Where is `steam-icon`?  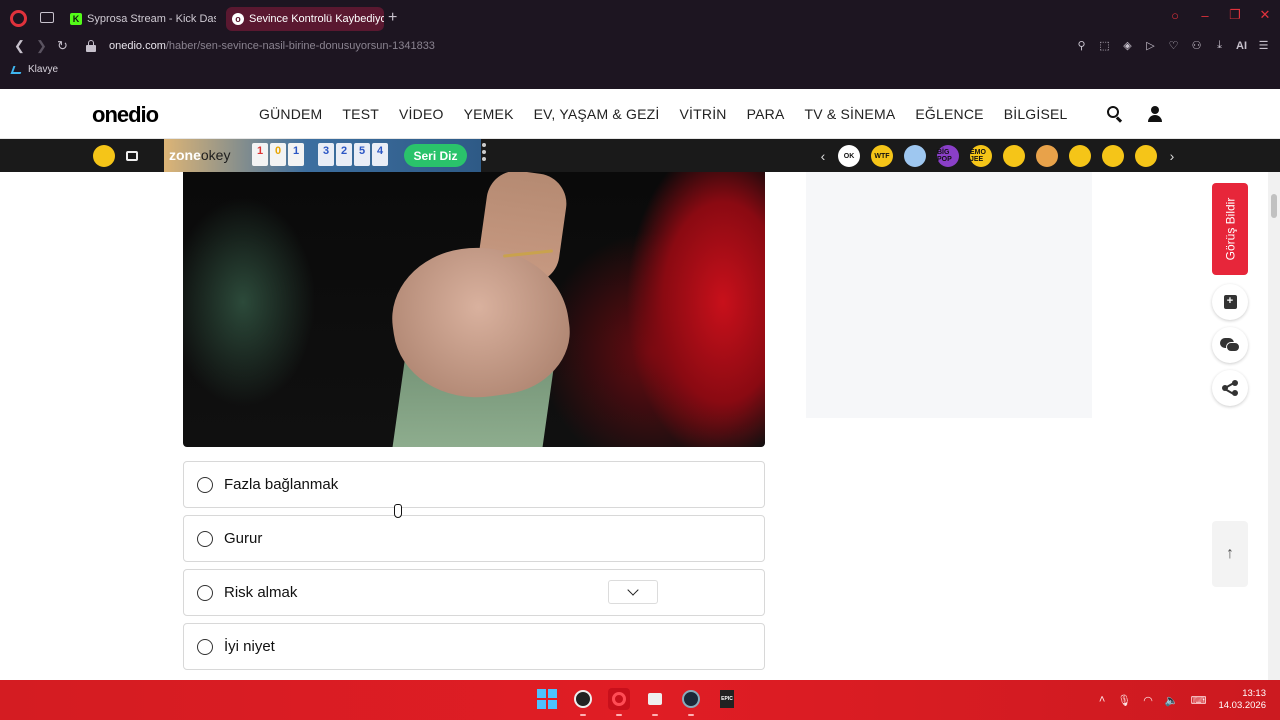
steam-icon is located at coordinates (691, 699).